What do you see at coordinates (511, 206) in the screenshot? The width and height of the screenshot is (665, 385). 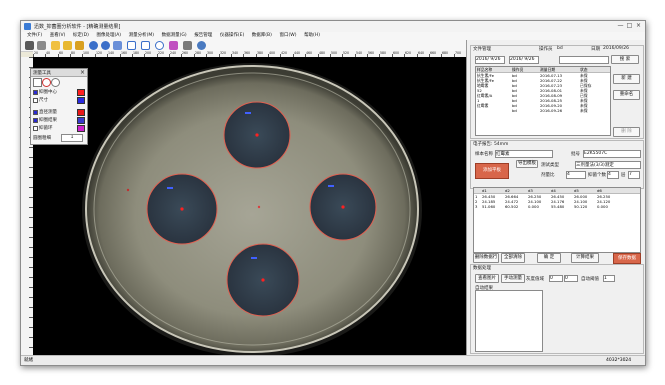 I see `results-cell: 60.502` at bounding box center [511, 206].